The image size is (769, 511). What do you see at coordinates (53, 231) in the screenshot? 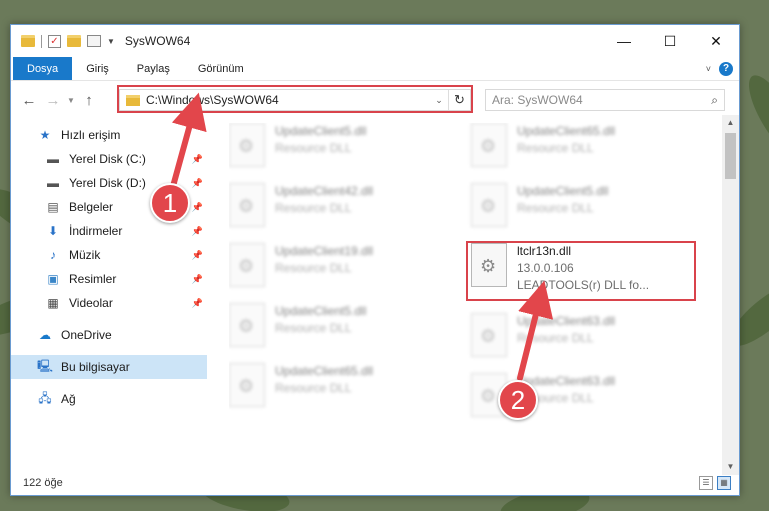
I see `downloads-icon: ⬇` at bounding box center [53, 231].